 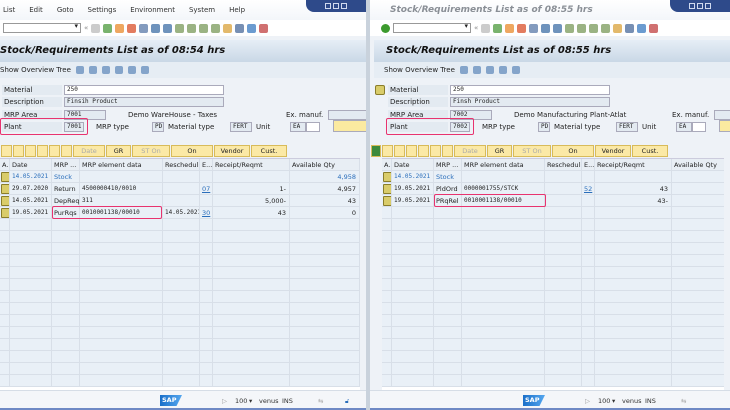 I want to click on st-on-button: ST On, so click(x=532, y=151).